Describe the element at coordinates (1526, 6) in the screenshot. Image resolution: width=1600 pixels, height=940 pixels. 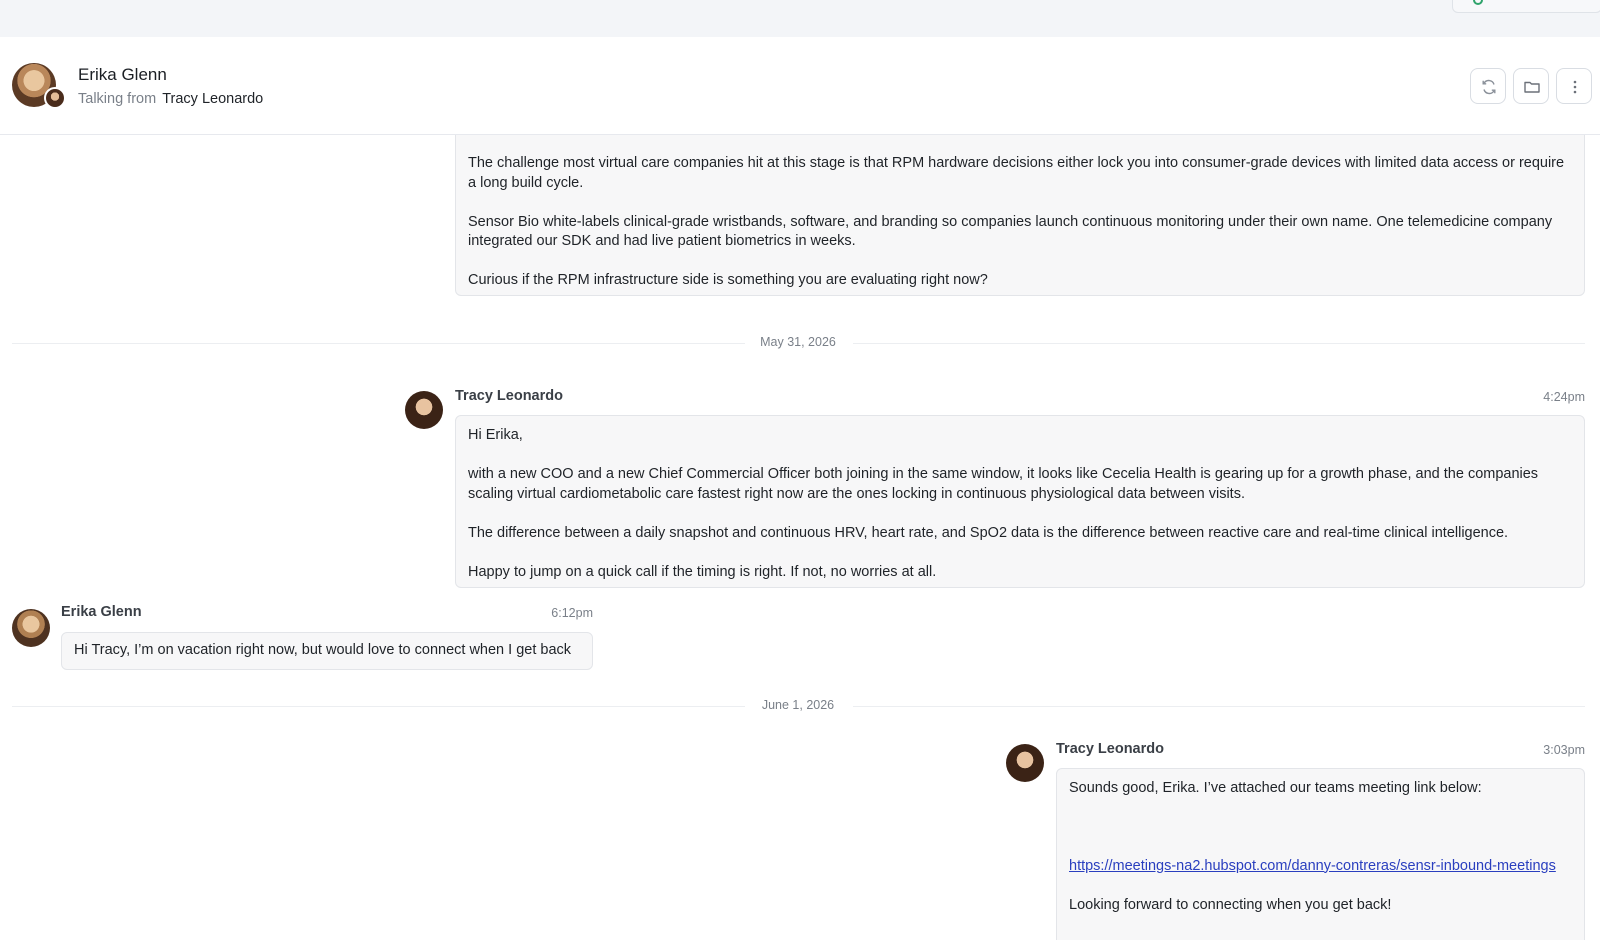
I see `status-pill` at that location.